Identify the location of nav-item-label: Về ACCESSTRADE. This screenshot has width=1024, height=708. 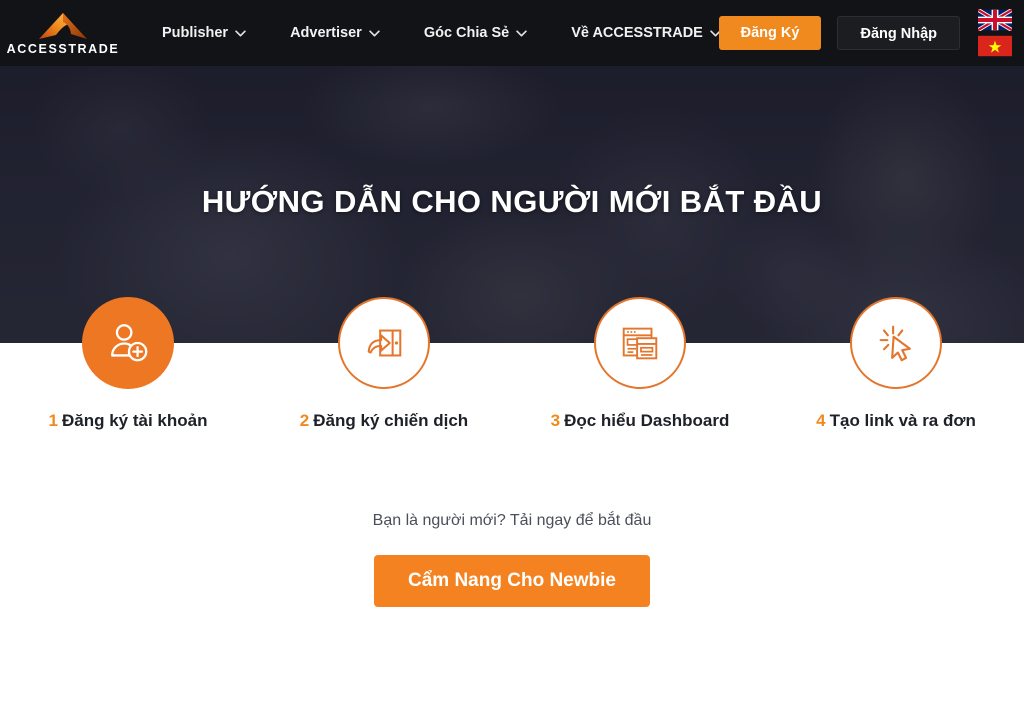
(637, 33).